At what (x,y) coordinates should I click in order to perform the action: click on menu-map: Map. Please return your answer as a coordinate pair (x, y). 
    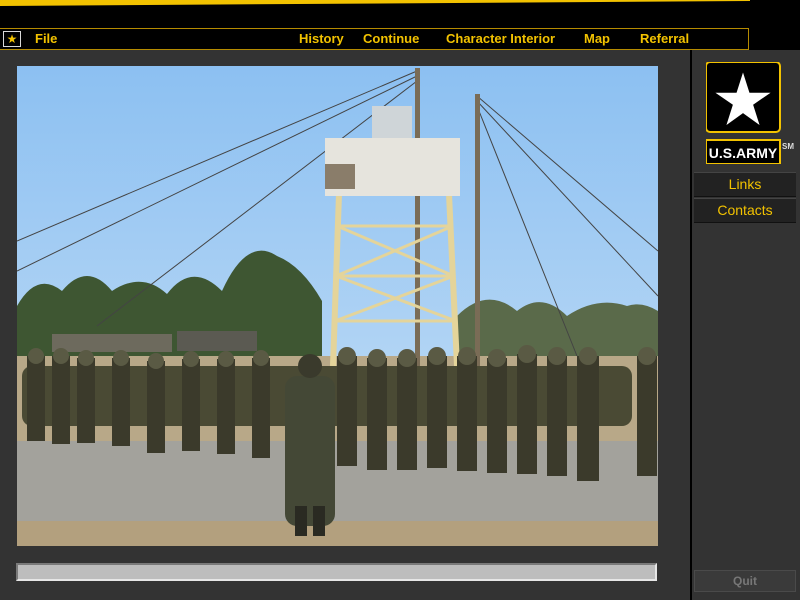
    Looking at the image, I should click on (597, 39).